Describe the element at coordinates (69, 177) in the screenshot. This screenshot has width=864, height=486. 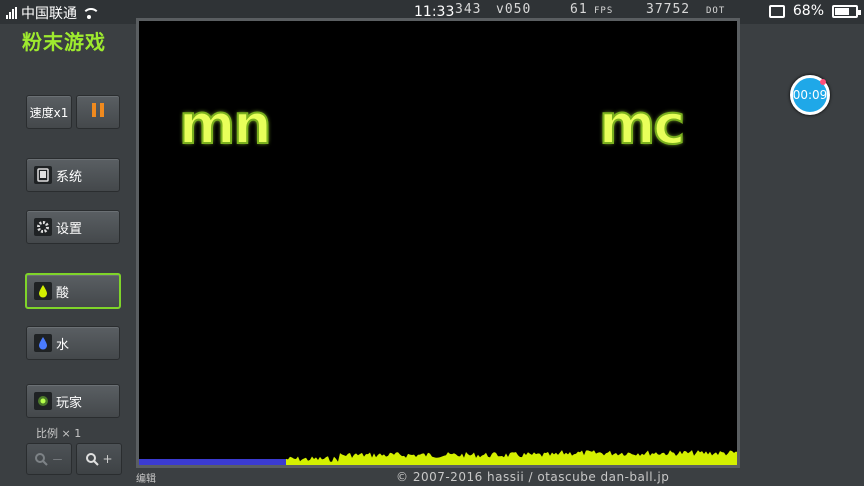
I see `system-label: 系统` at that location.